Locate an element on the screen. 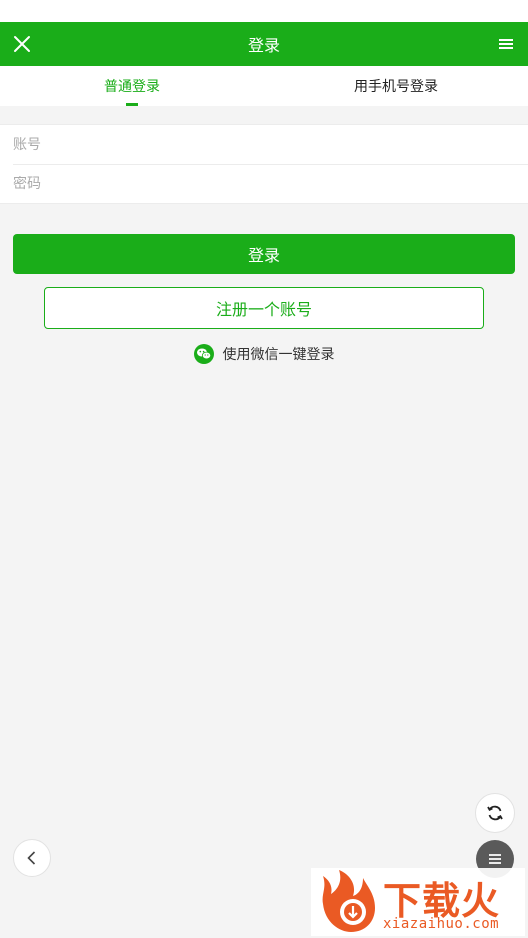 The height and width of the screenshot is (938, 528). tab-active-indicator is located at coordinates (132, 104).